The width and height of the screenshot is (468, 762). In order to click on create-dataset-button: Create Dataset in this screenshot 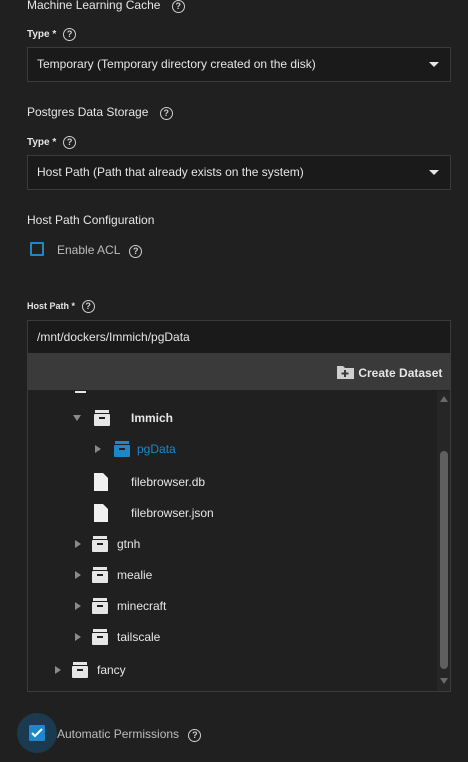, I will do `click(389, 373)`.